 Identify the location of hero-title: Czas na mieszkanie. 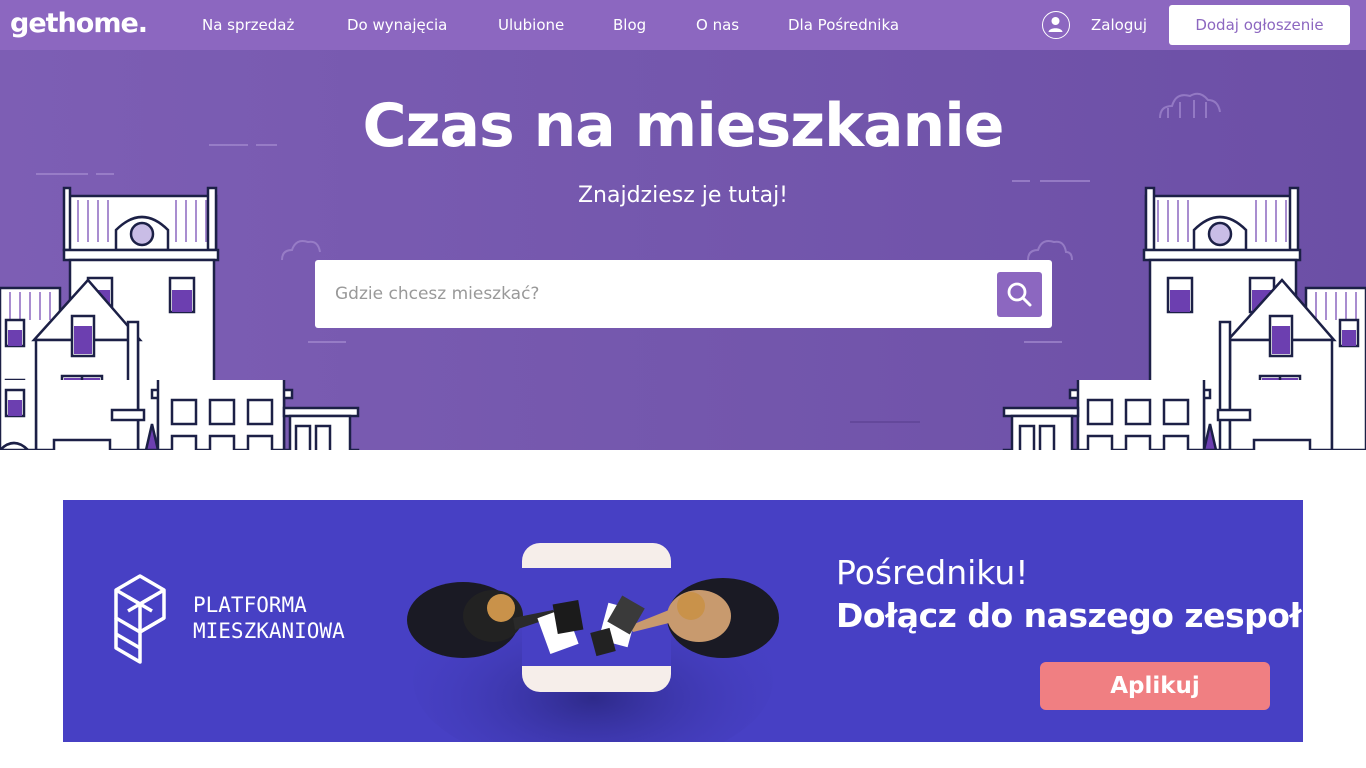
(683, 126).